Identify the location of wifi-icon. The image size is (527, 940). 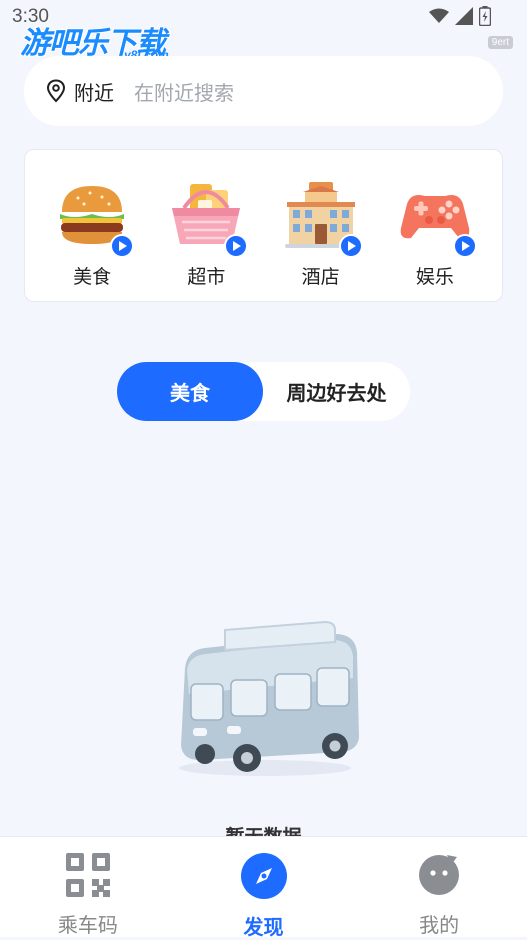
(439, 15).